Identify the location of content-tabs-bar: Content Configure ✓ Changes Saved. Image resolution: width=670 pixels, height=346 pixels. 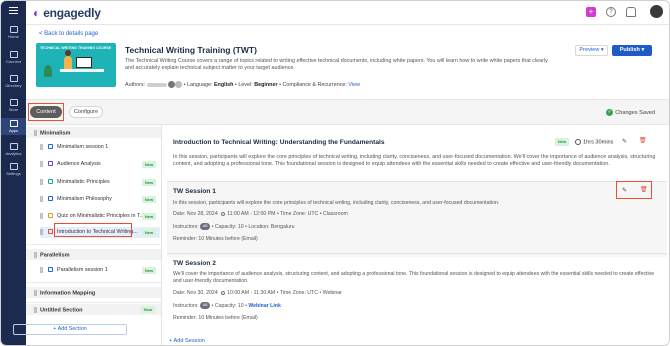
(347, 112).